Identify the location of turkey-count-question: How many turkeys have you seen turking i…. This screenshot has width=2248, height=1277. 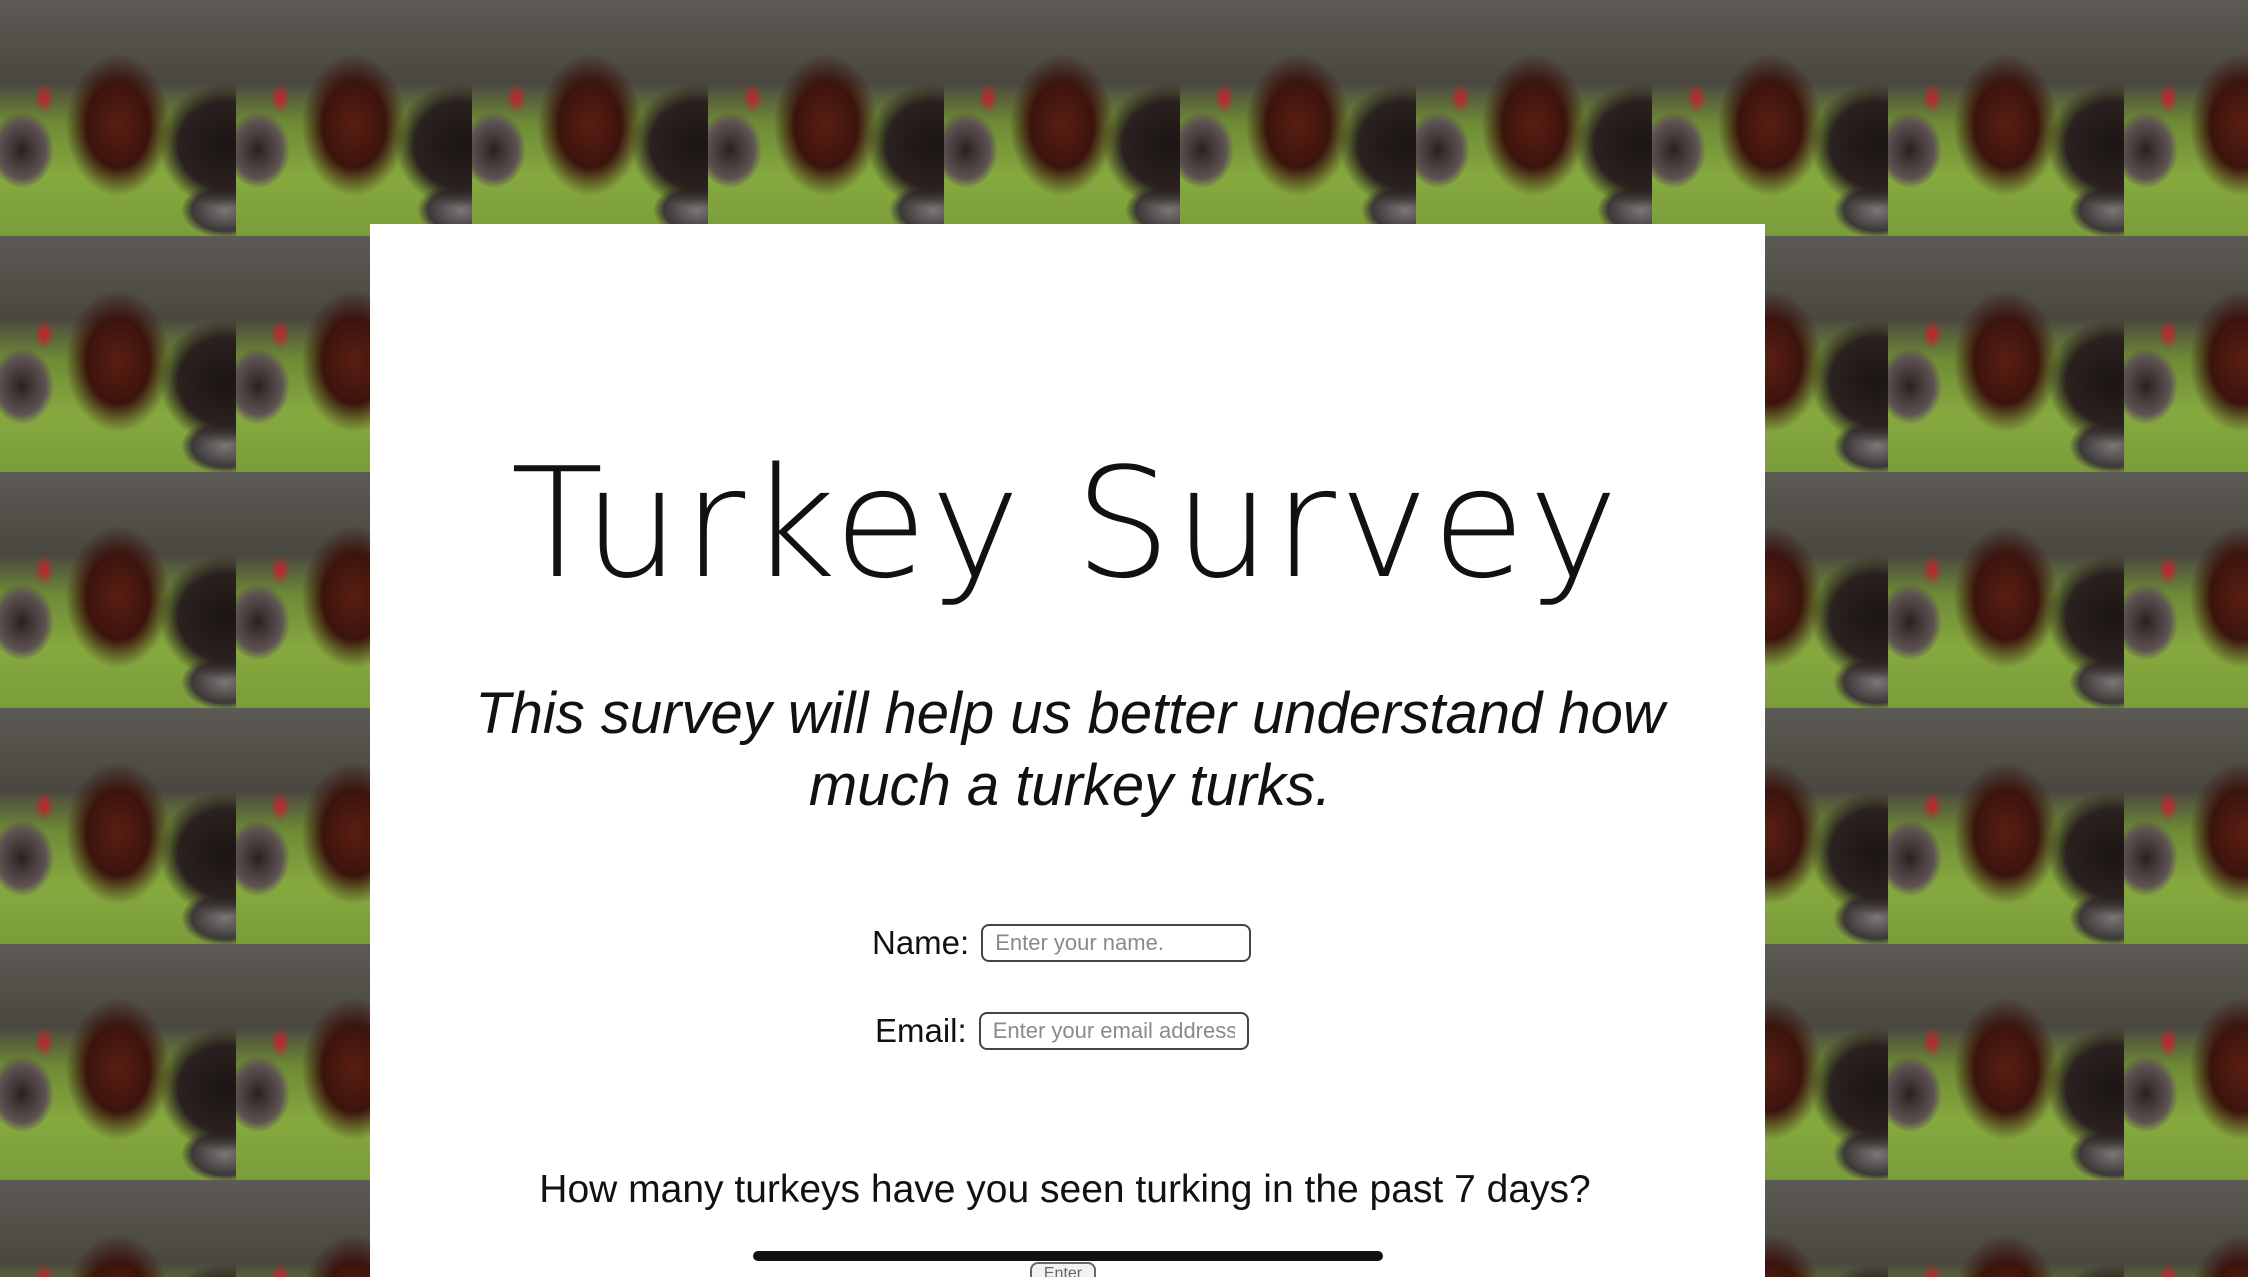
(1065, 1189).